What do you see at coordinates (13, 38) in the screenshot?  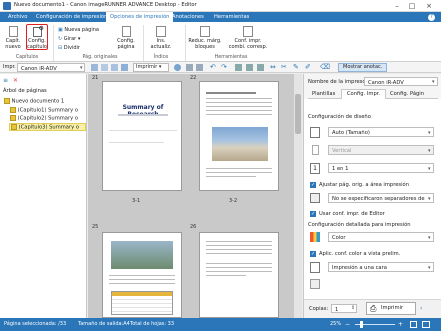 I see `new-chapter-button: Capít. nuevo` at bounding box center [13, 38].